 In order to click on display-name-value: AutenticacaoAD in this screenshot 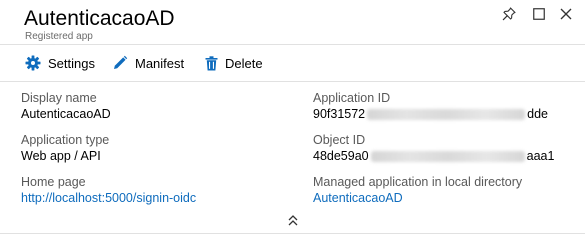, I will do `click(66, 114)`.